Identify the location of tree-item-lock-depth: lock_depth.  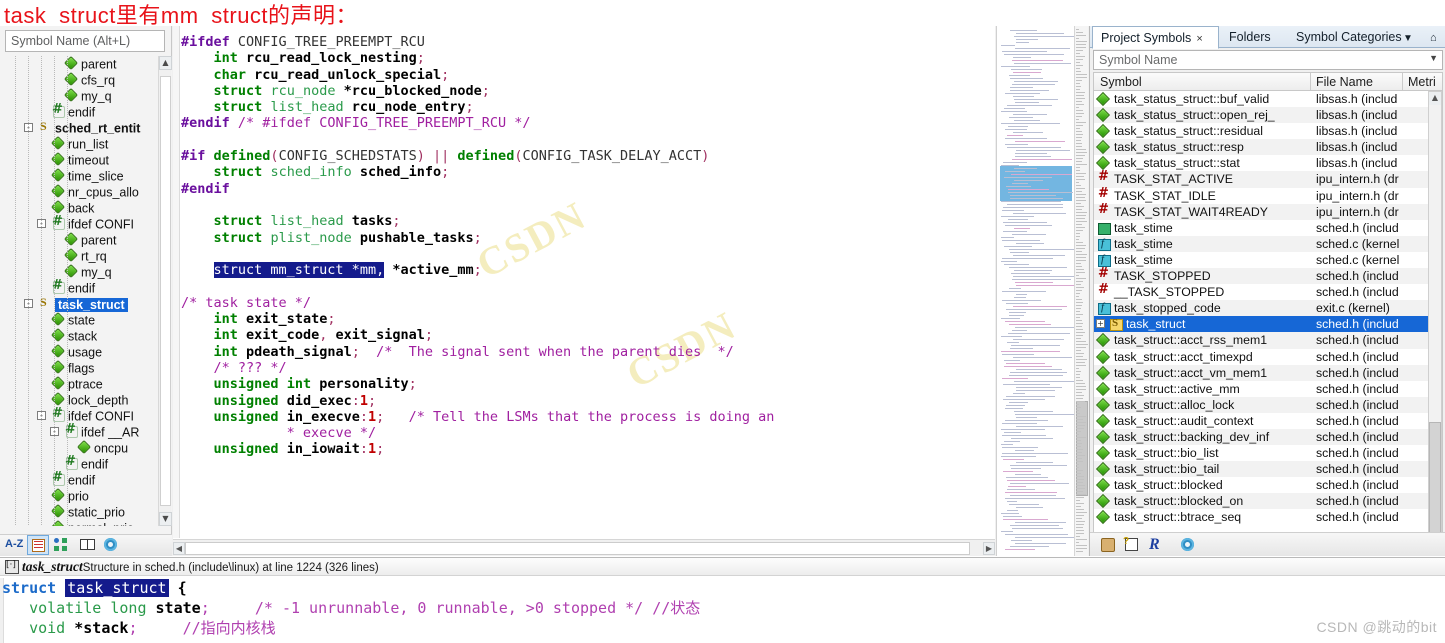
(86, 400).